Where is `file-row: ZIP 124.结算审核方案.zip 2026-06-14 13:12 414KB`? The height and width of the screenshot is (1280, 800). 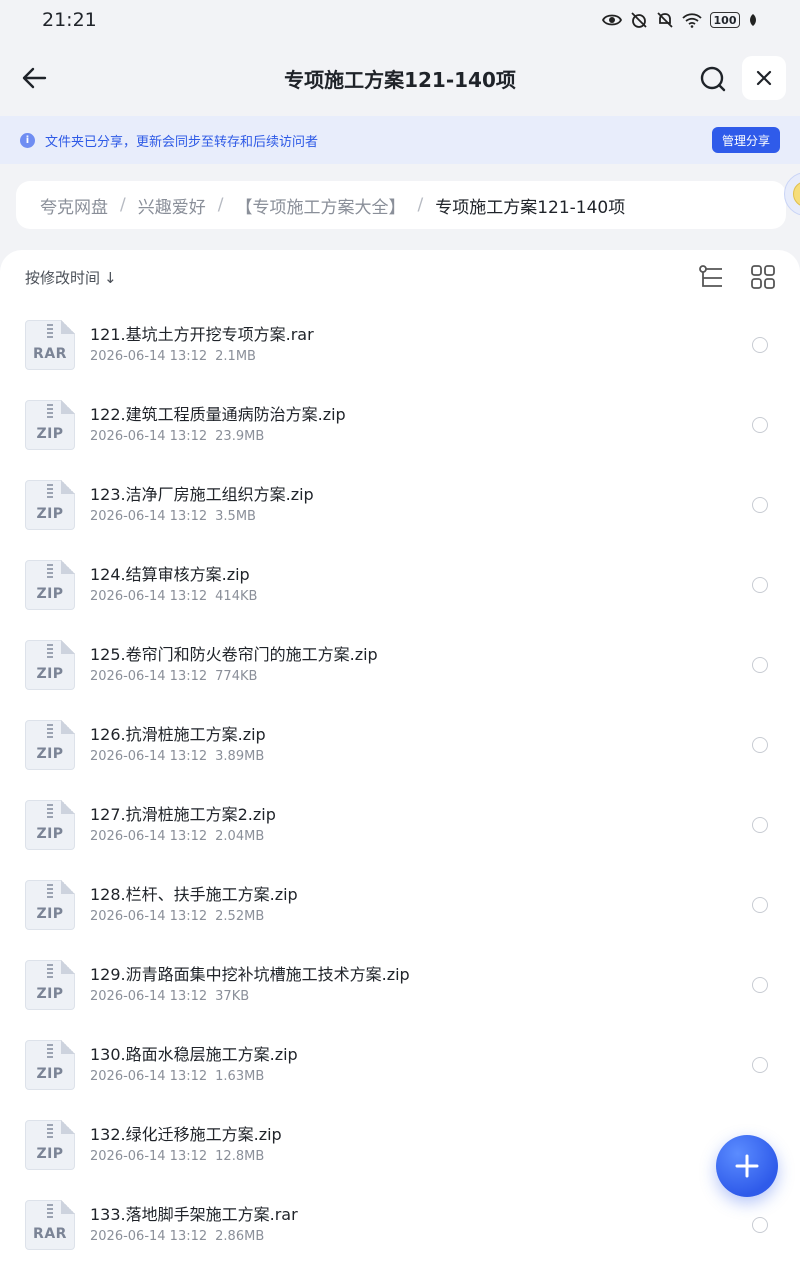 file-row: ZIP 124.结算审核方案.zip 2026-06-14 13:12 414KB is located at coordinates (400, 585).